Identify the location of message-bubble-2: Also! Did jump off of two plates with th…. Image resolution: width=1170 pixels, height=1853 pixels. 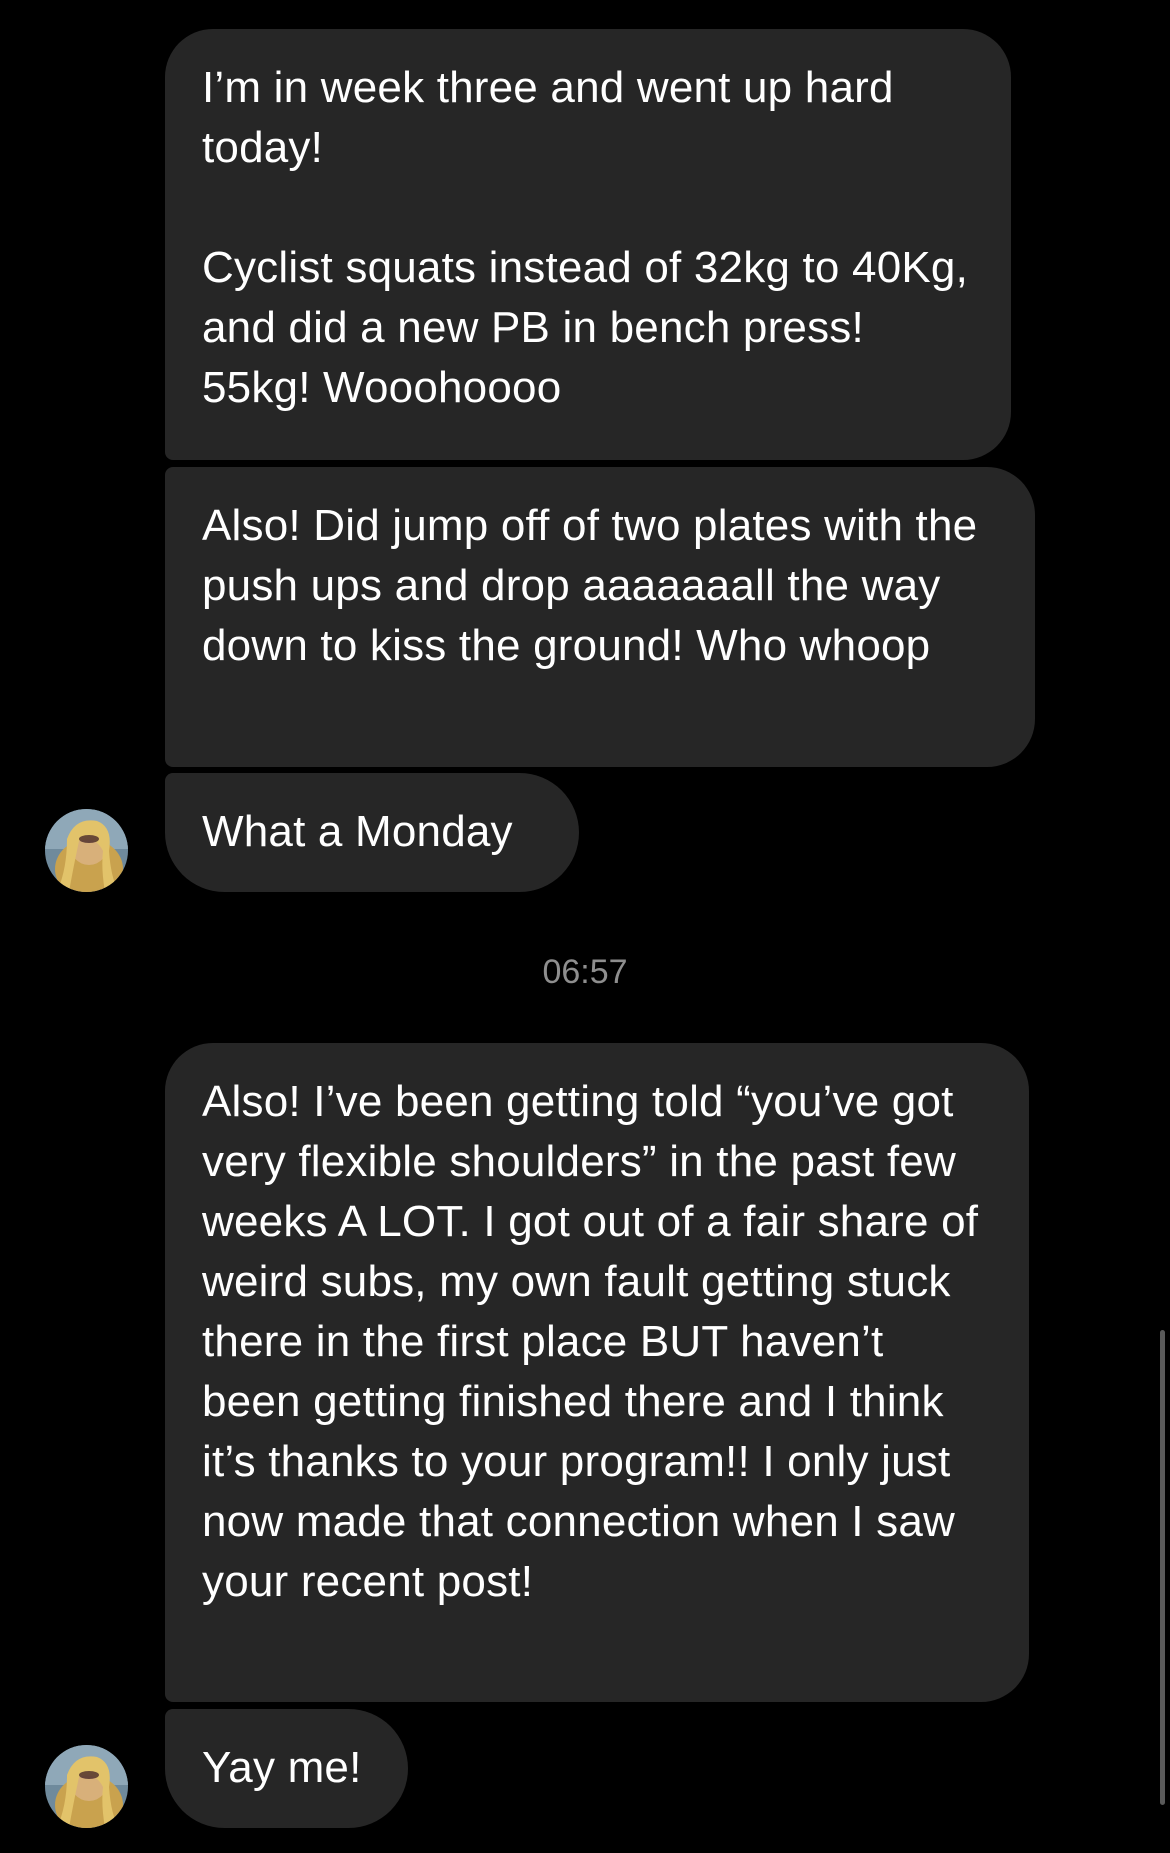
(600, 617).